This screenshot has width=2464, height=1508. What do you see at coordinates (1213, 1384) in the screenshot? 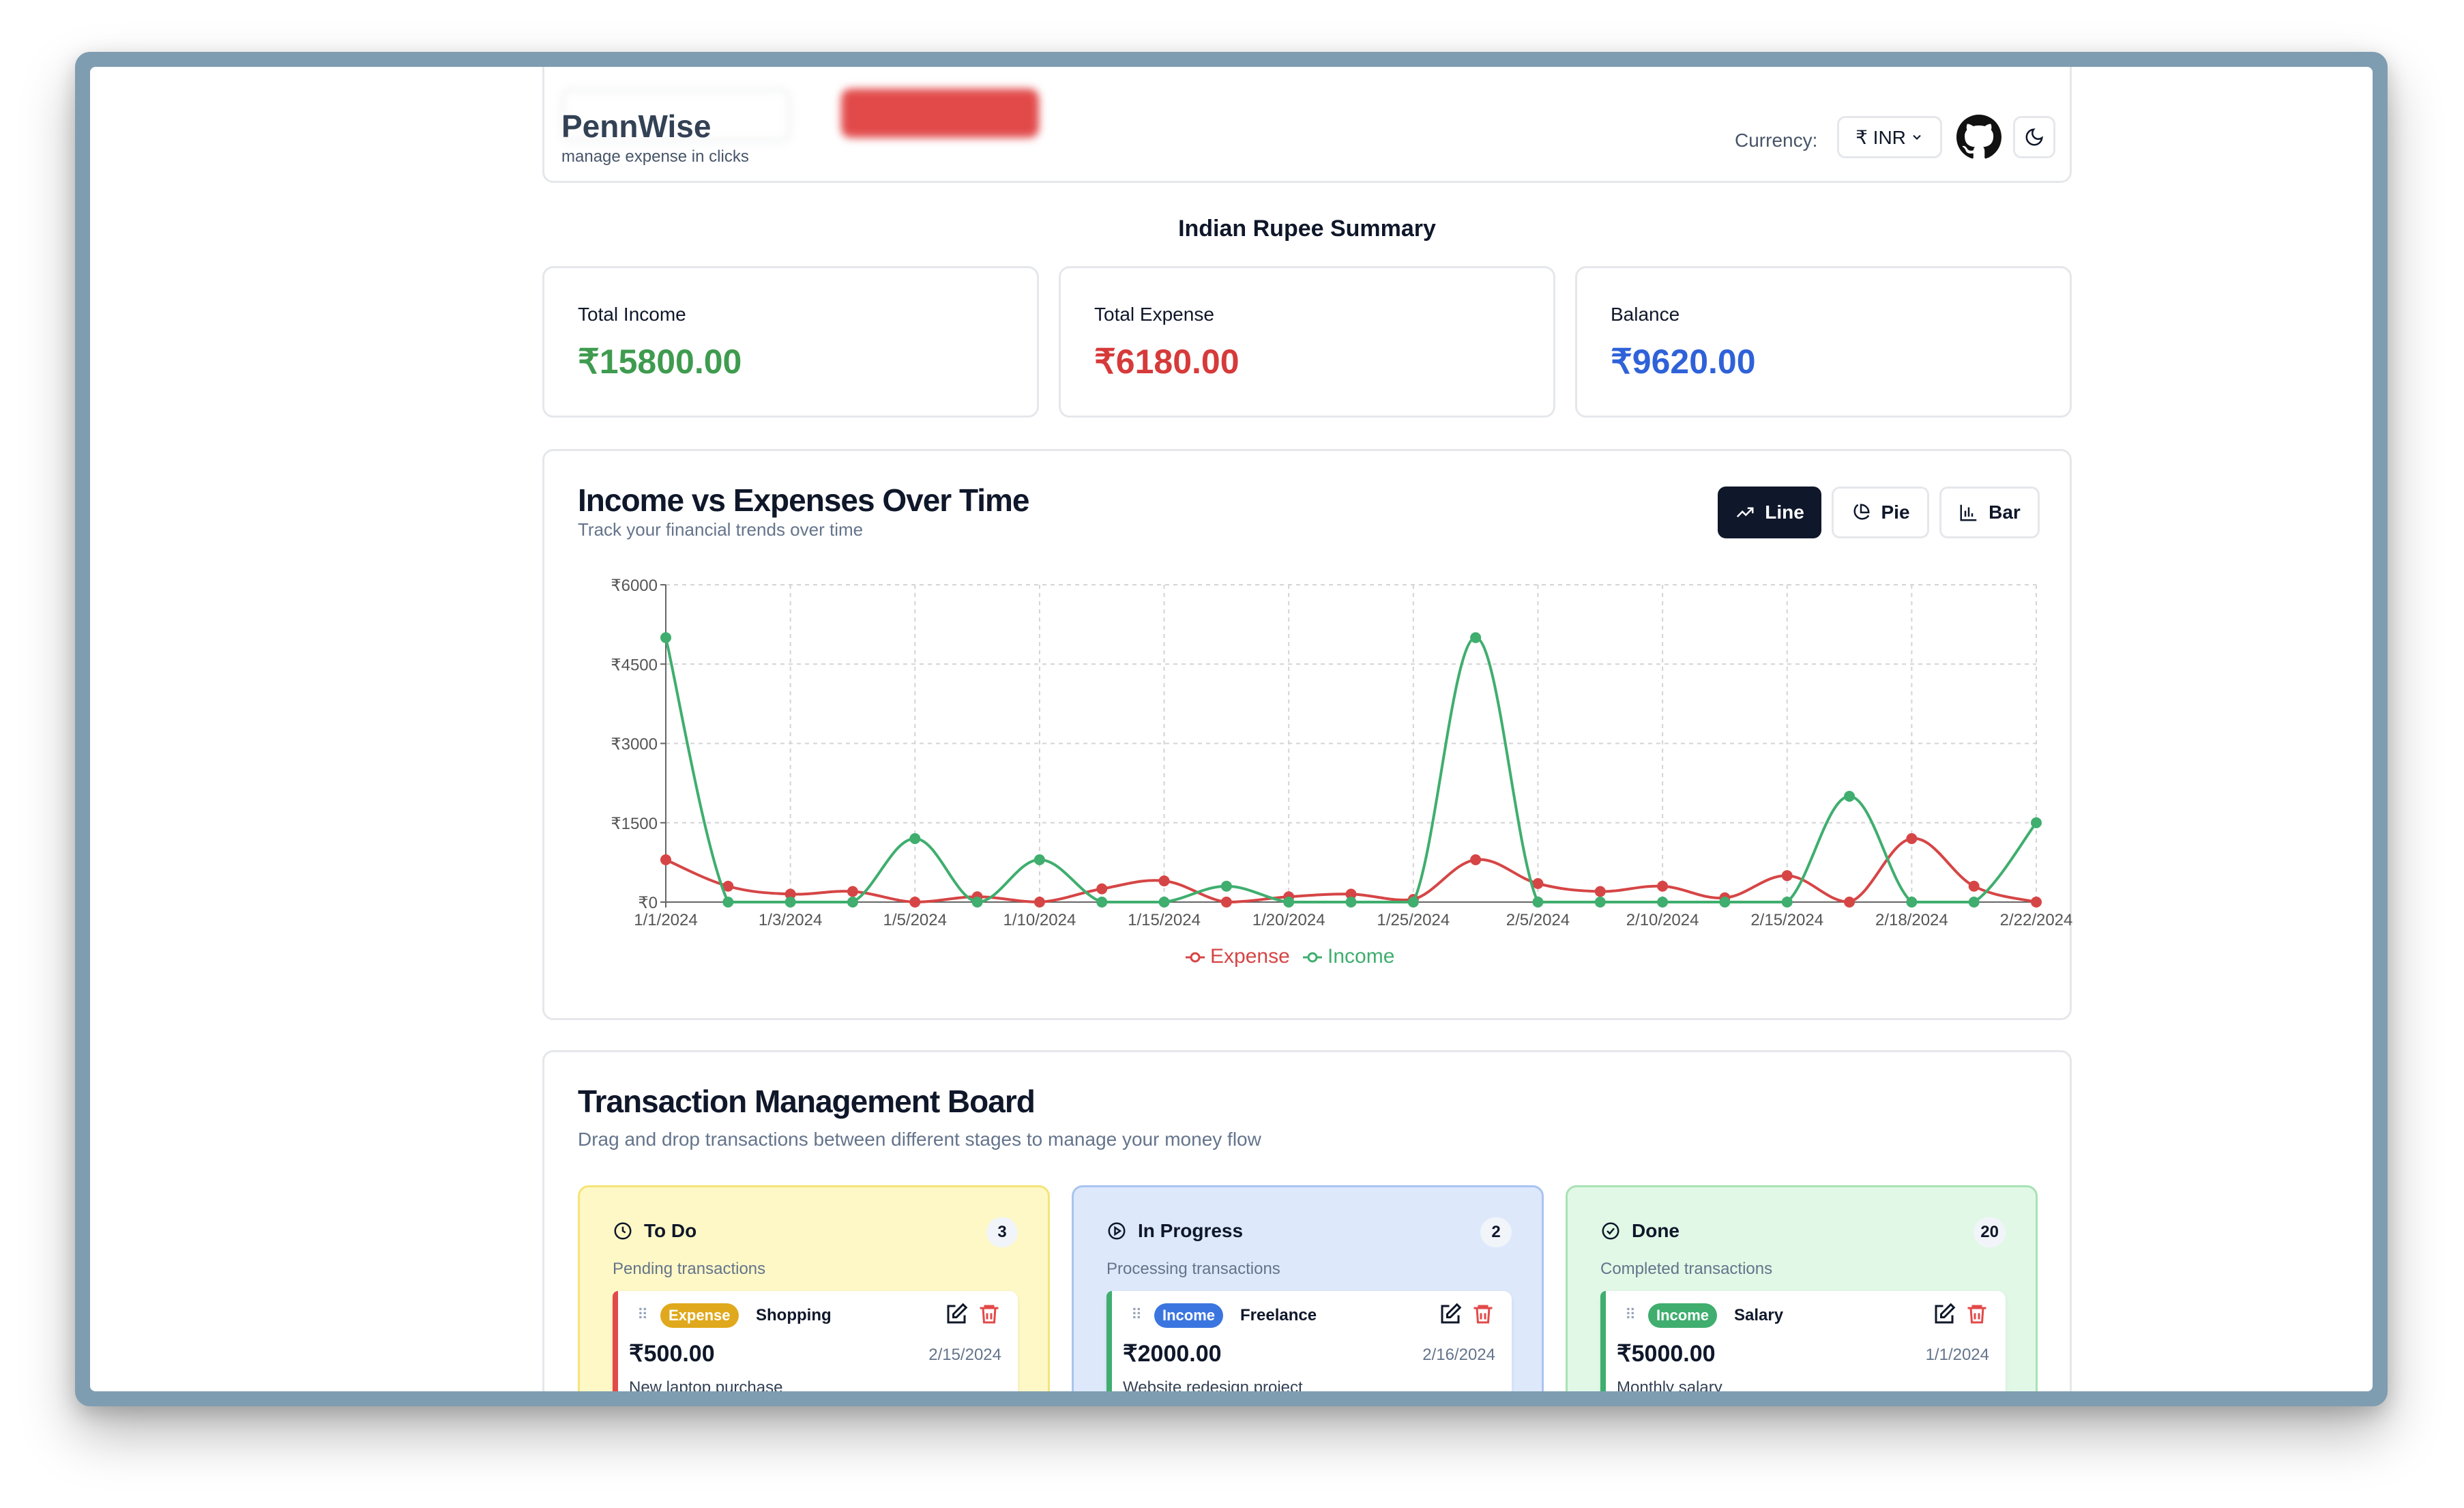
I see `transaction-description: Website redesign project` at bounding box center [1213, 1384].